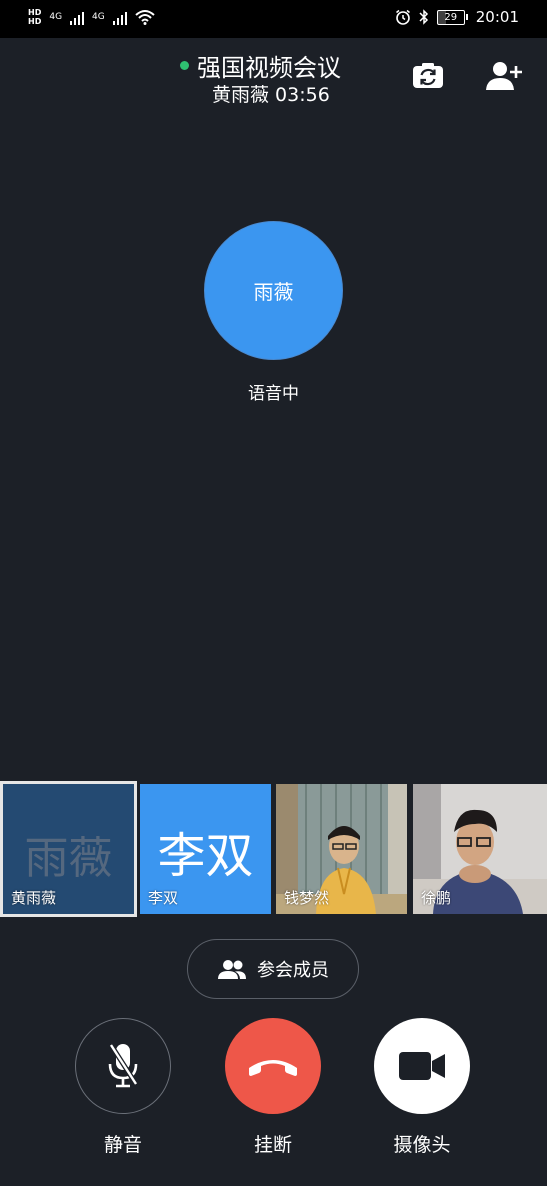 The height and width of the screenshot is (1186, 547). I want to click on camera-switch-button, so click(428, 76).